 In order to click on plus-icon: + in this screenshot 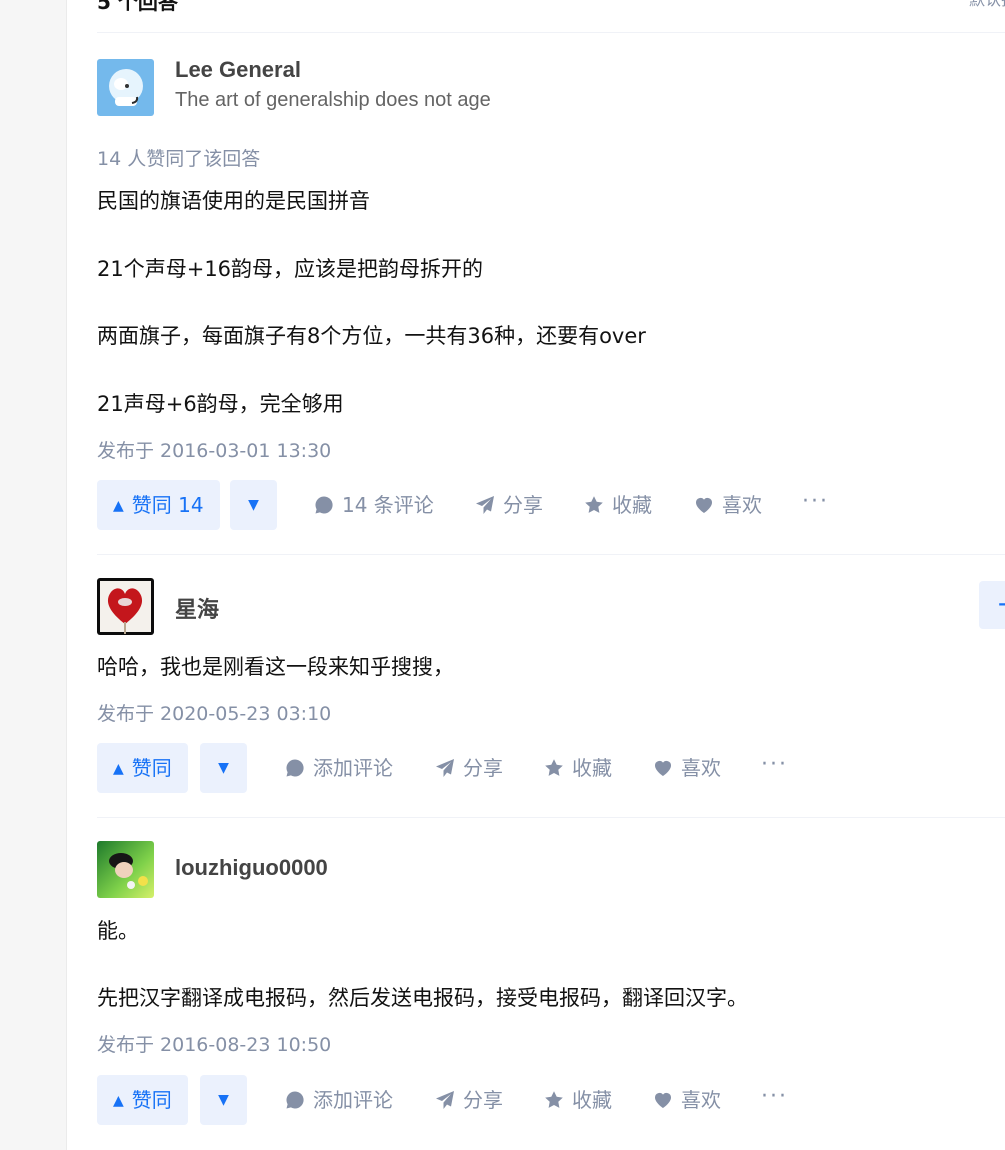, I will do `click(1000, 603)`.